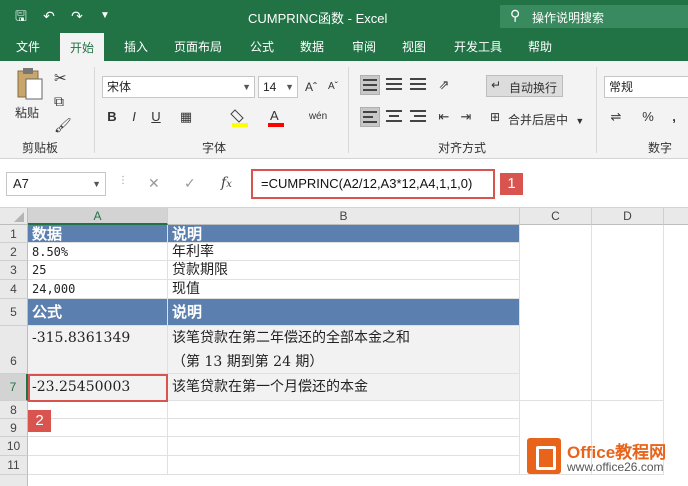  Describe the element at coordinates (444, 117) in the screenshot. I see `decrease-indent-icon: ⇤` at that location.